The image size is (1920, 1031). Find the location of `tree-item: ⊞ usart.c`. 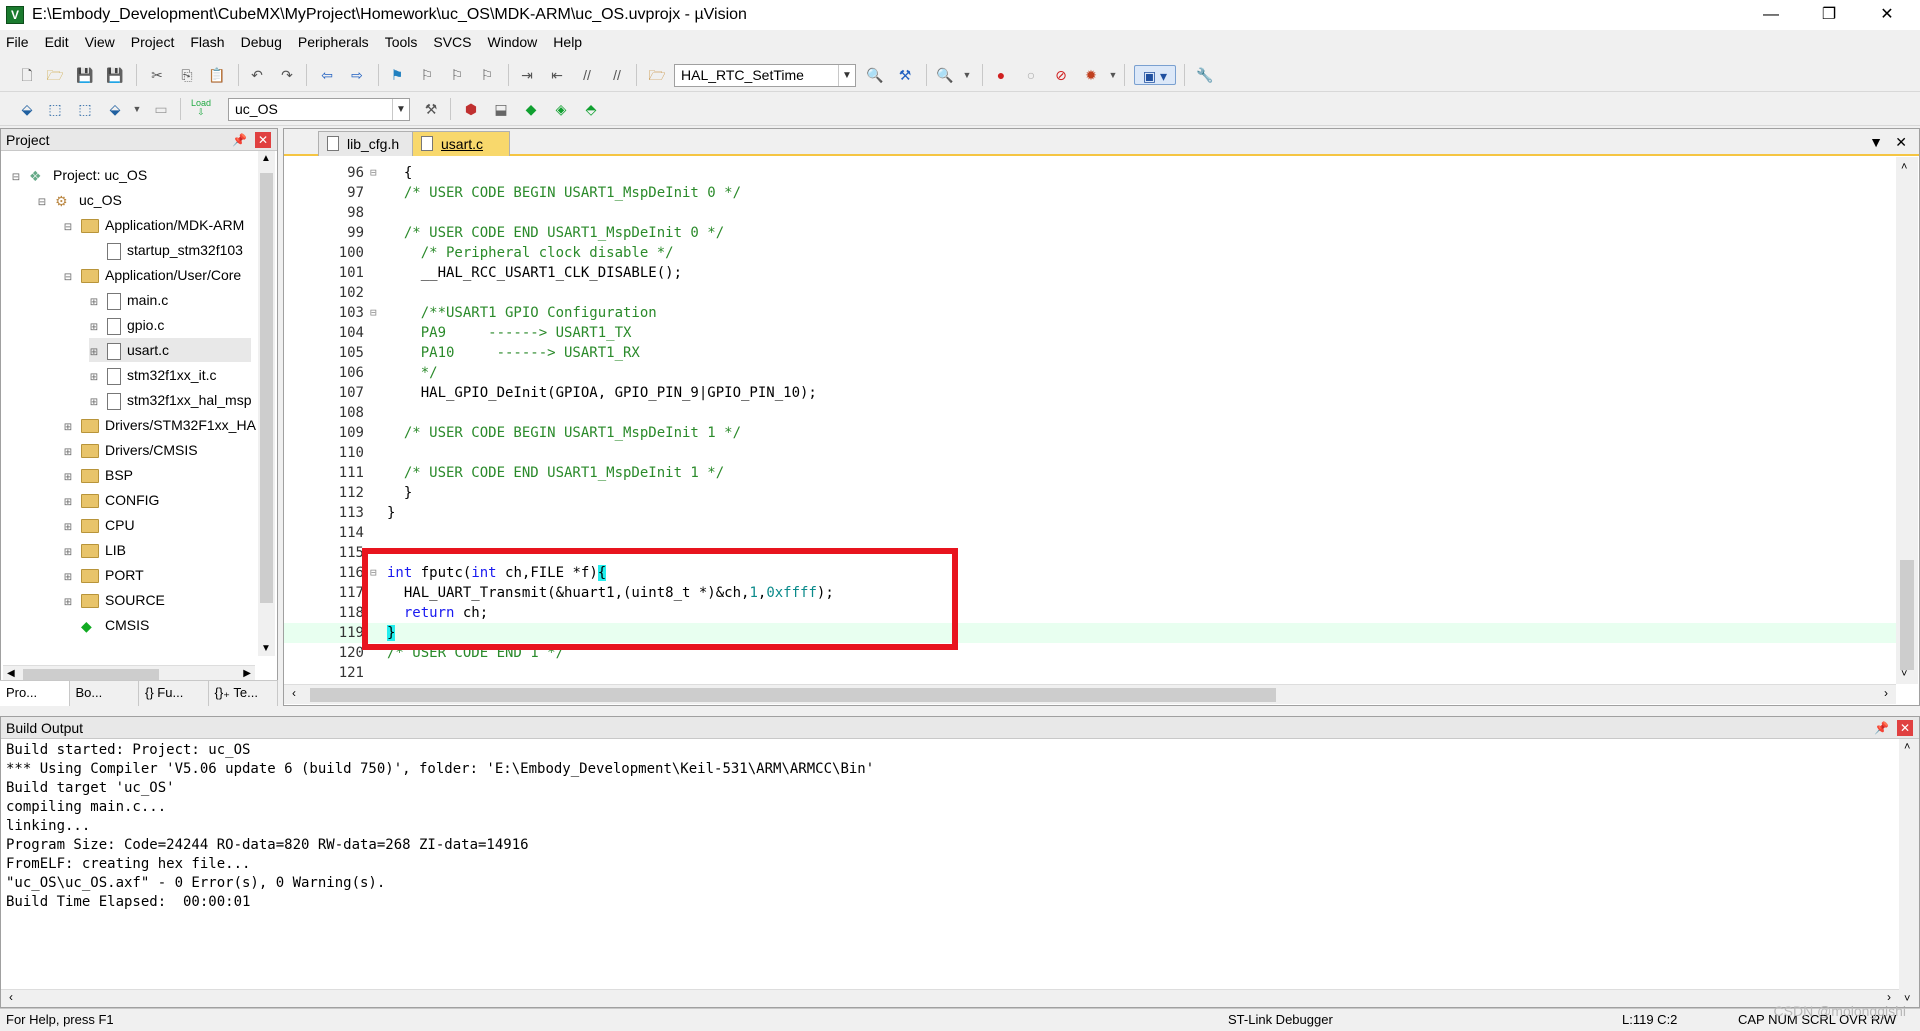

tree-item: ⊞ usart.c is located at coordinates (170, 350).